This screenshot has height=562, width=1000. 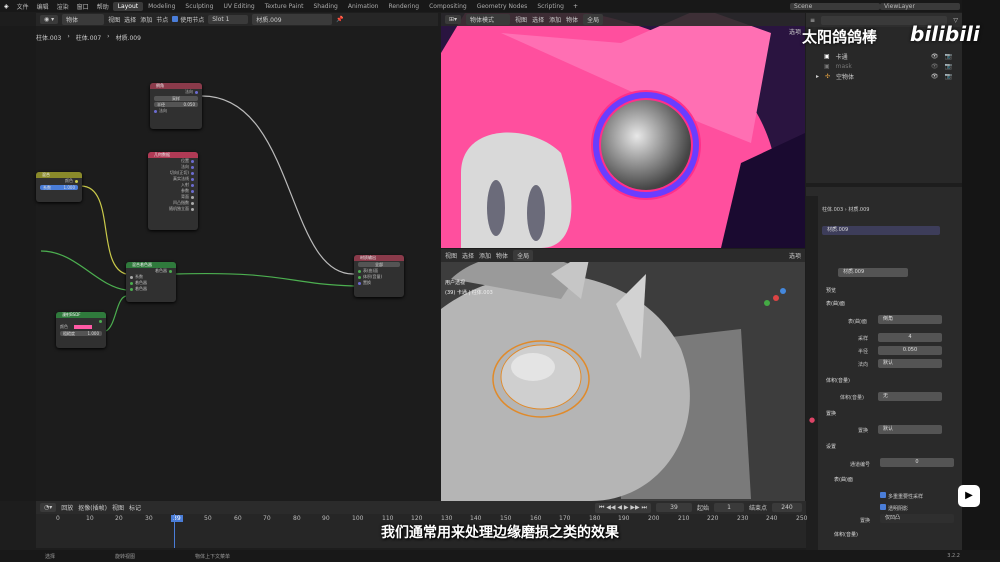 I want to click on surface-shader-field: 倒角, so click(x=910, y=319).